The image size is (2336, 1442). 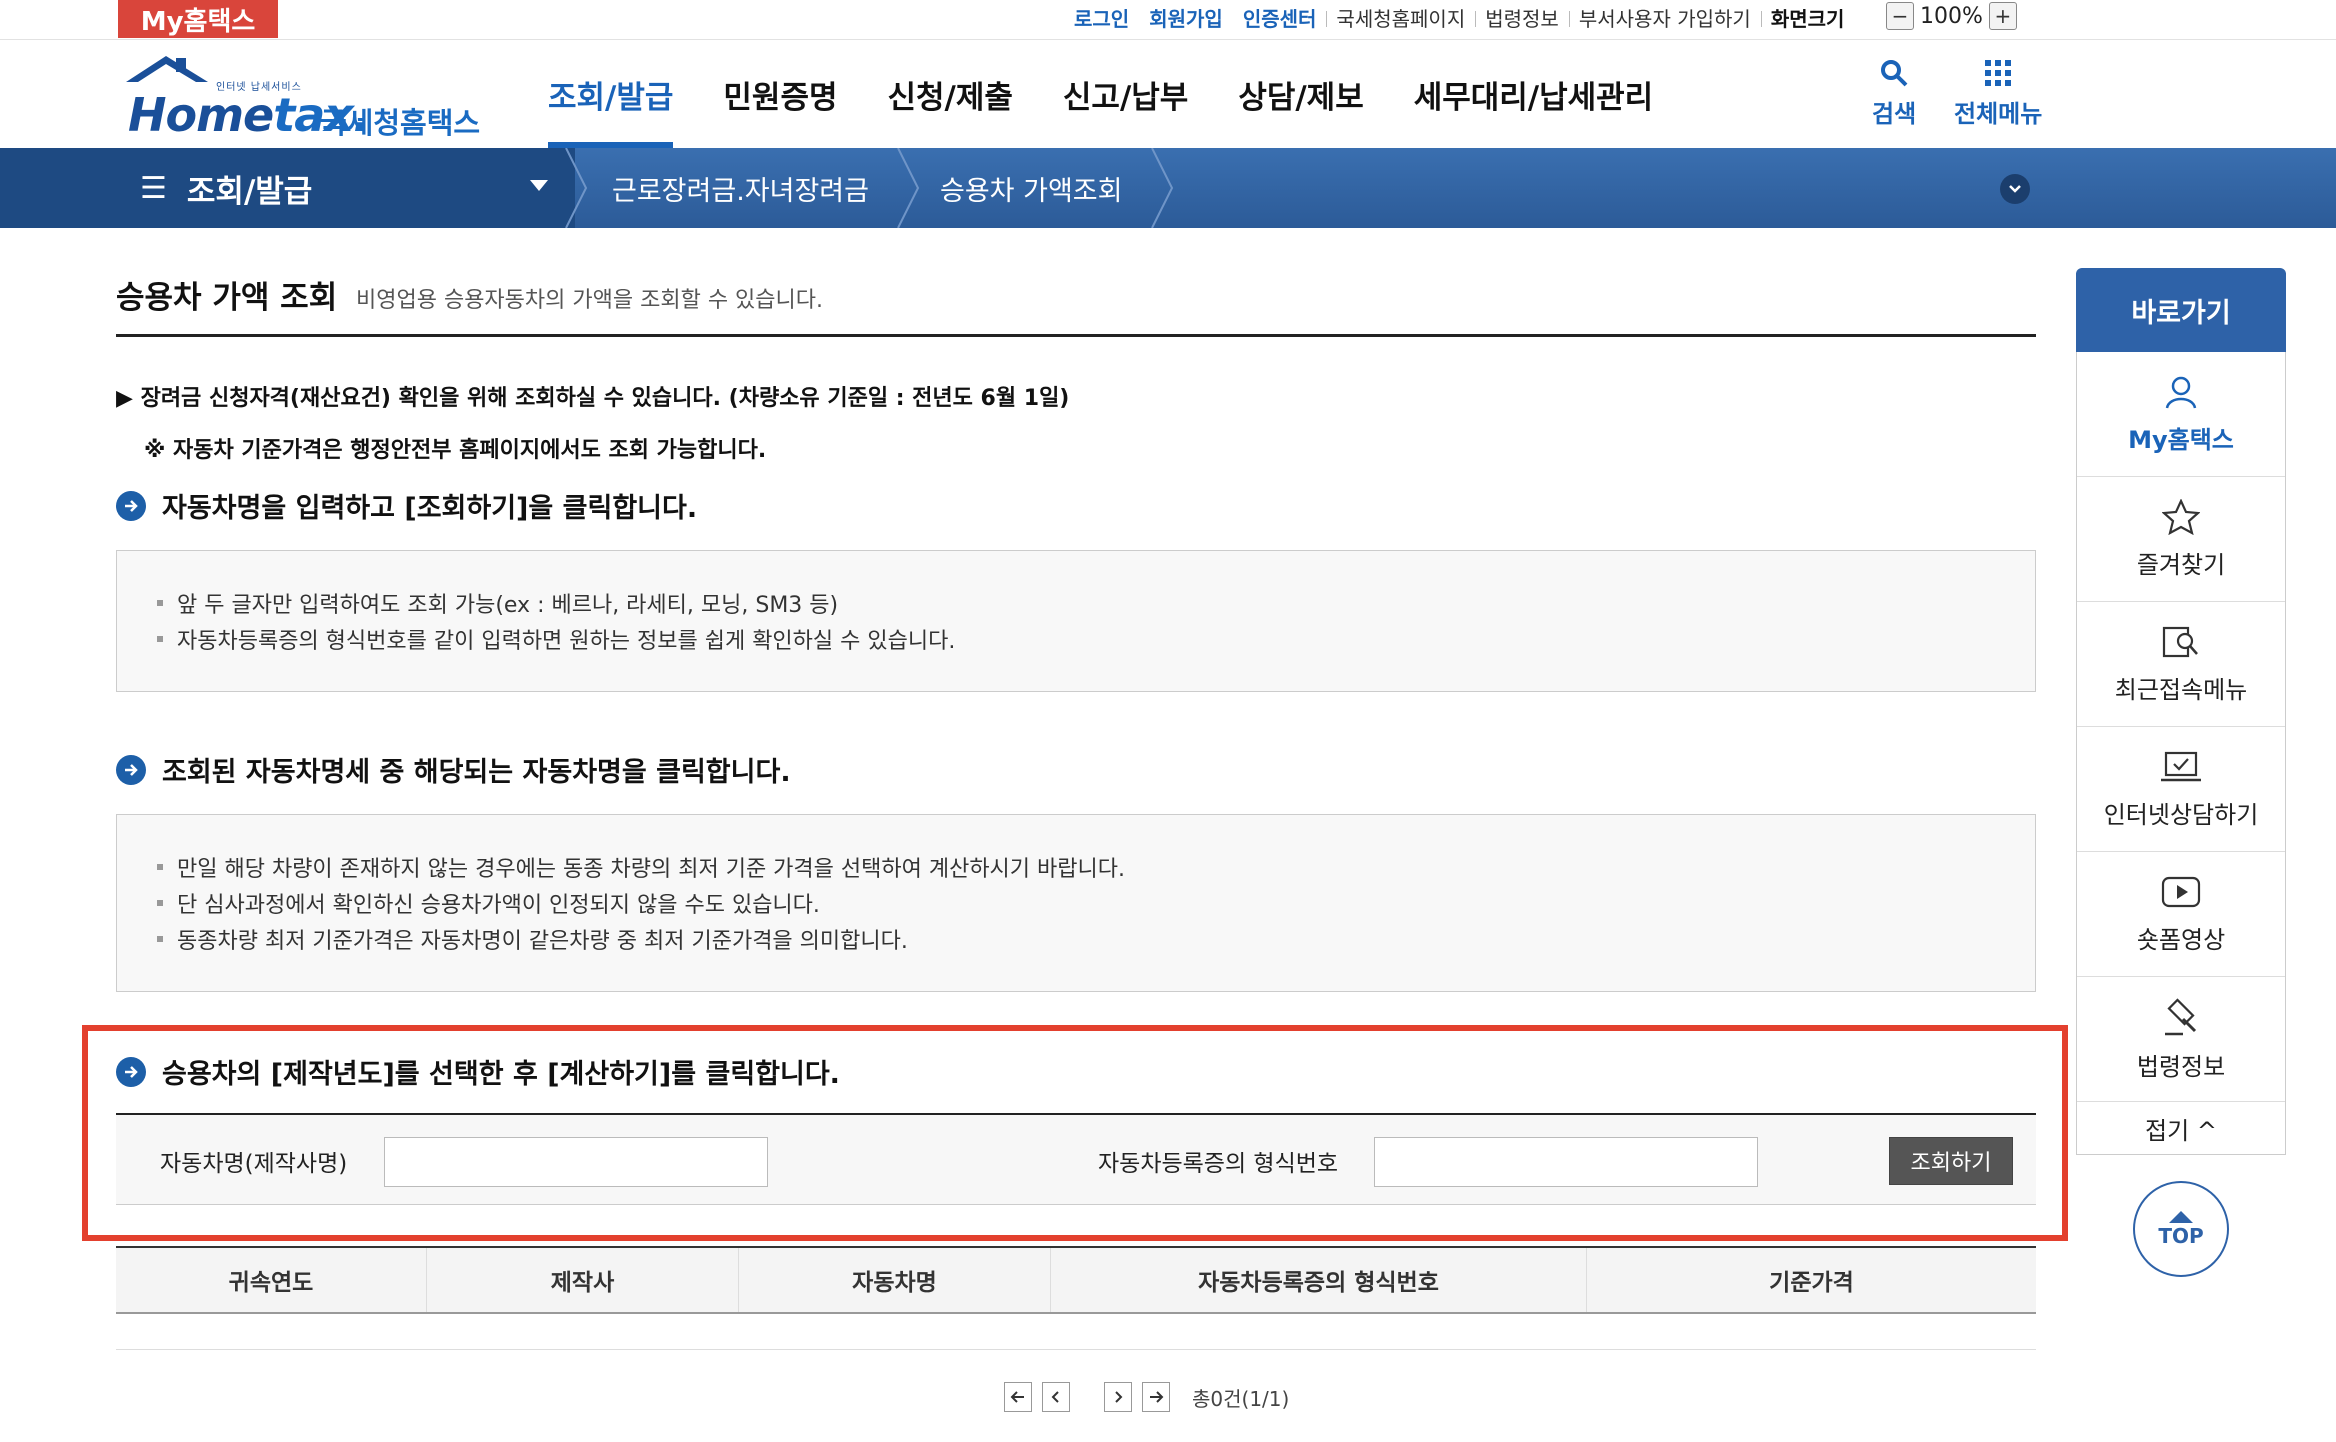 I want to click on quick-menu-body: My홈택스 즐겨찾기 최근접속메뉴 인터넷상담하기 숏폼영상 법령정보 접기 ^, so click(x=2181, y=753).